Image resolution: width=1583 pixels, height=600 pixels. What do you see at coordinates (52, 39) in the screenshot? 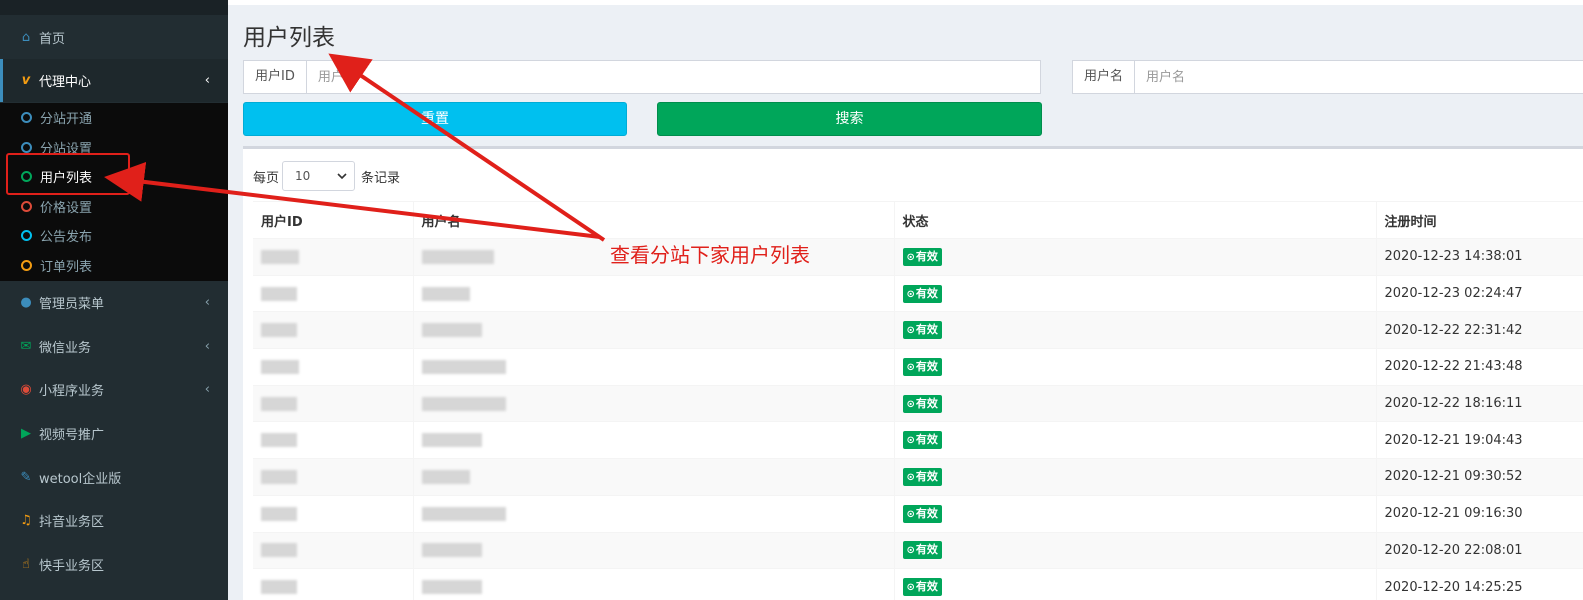
I see `sidebar-item-label: 首页` at bounding box center [52, 39].